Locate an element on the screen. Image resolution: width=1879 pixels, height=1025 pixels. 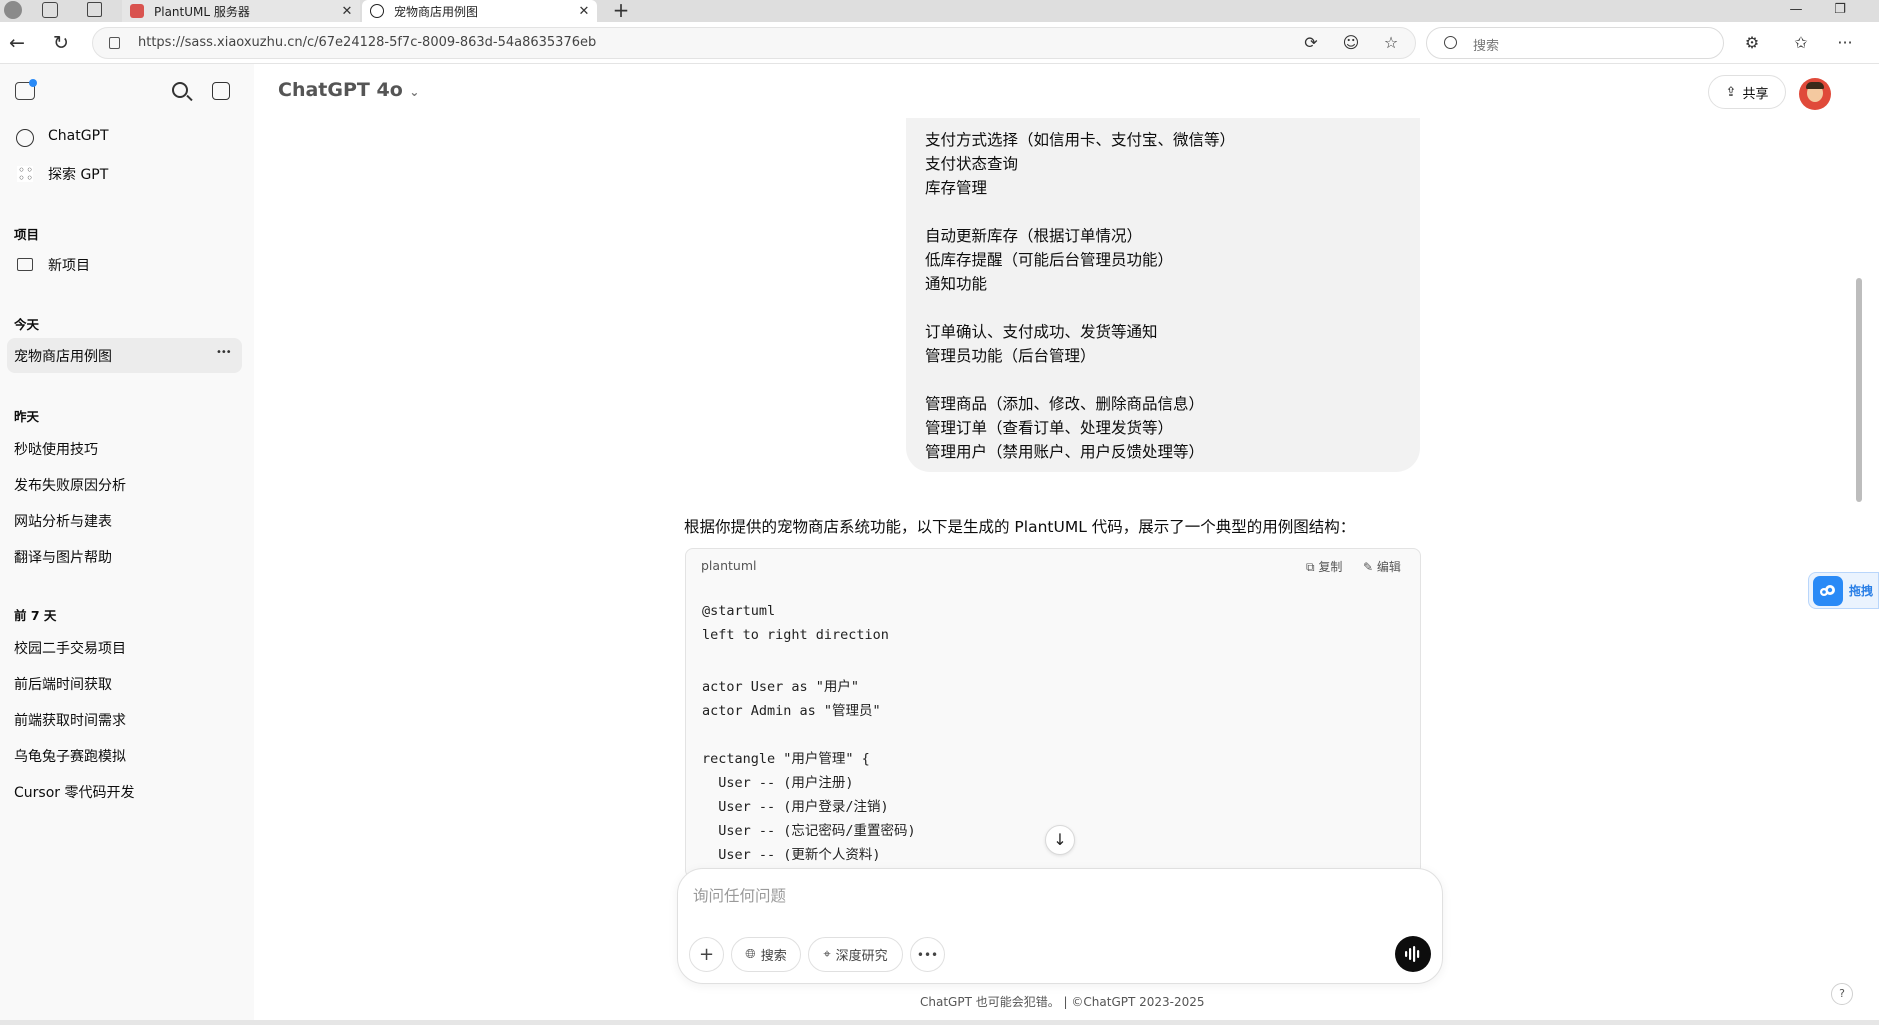
chat-item: 网站分析与建表 is located at coordinates (63, 521).